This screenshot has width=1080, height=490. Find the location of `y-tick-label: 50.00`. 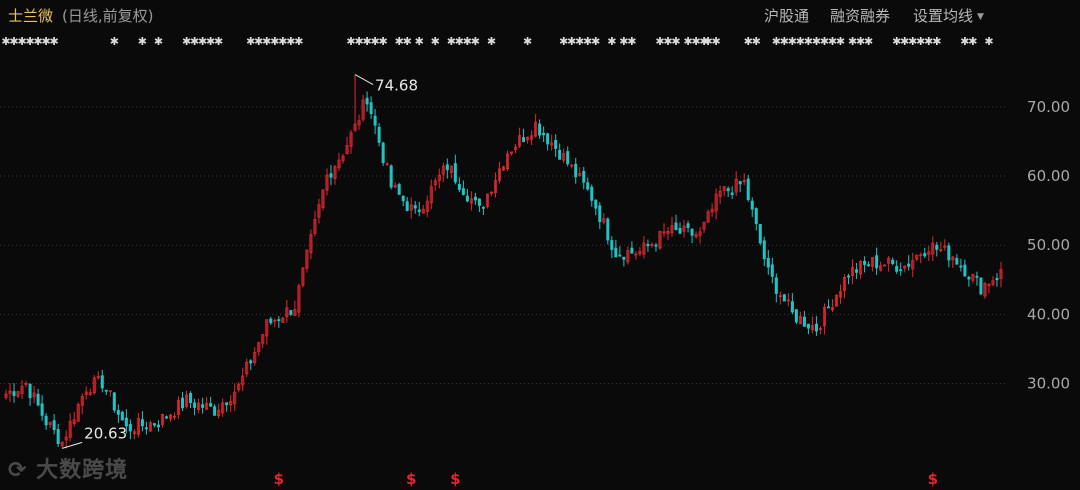

y-tick-label: 50.00 is located at coordinates (1048, 245).